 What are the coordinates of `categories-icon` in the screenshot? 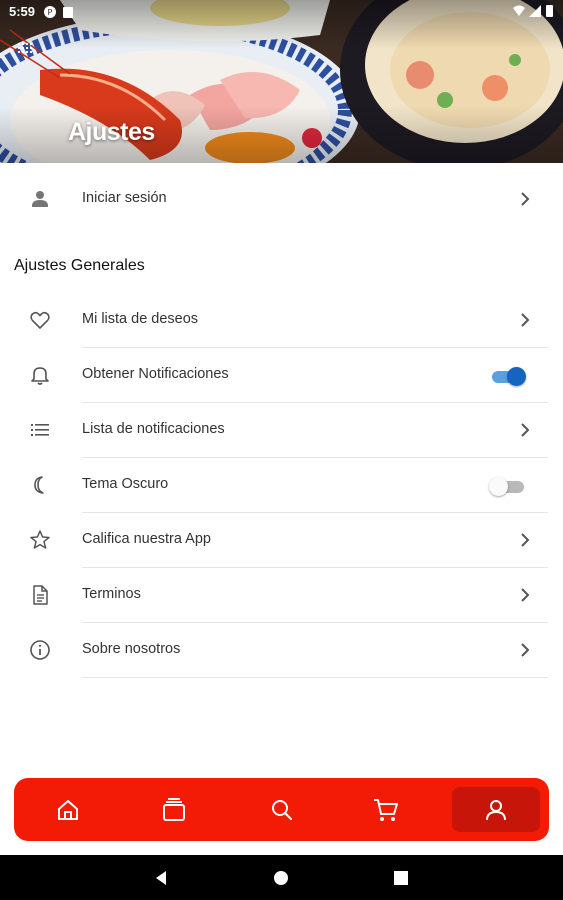 It's located at (174, 809).